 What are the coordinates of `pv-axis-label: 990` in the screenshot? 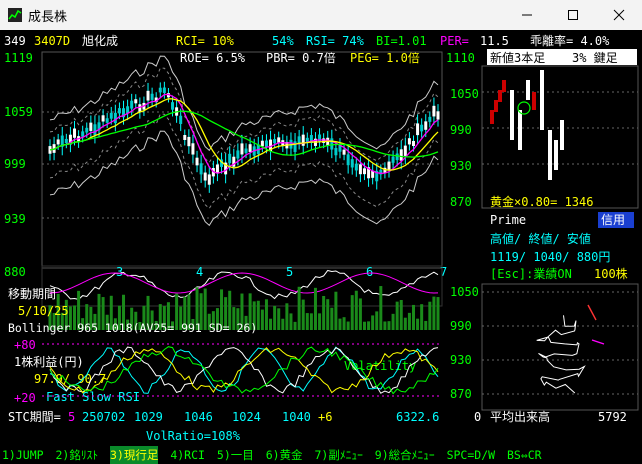 It's located at (461, 326).